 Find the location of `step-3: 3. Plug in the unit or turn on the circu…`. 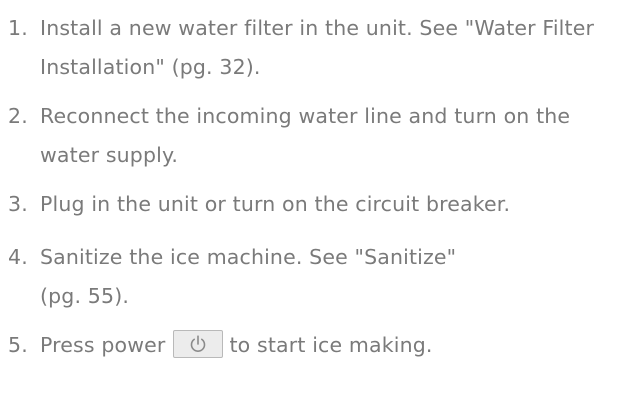

step-3: 3. Plug in the unit or turn on the circu… is located at coordinates (320, 204).